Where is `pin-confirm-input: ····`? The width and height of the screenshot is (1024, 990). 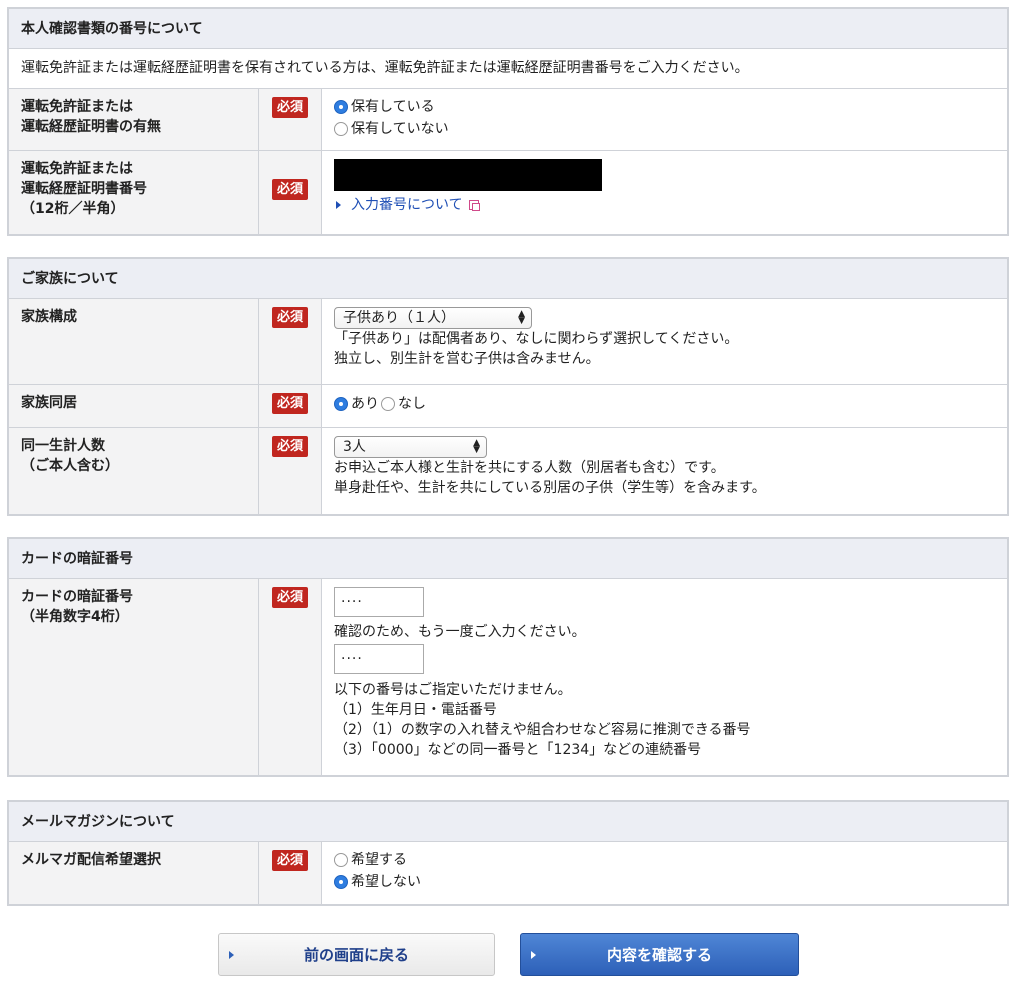
pin-confirm-input: ···· is located at coordinates (379, 659).